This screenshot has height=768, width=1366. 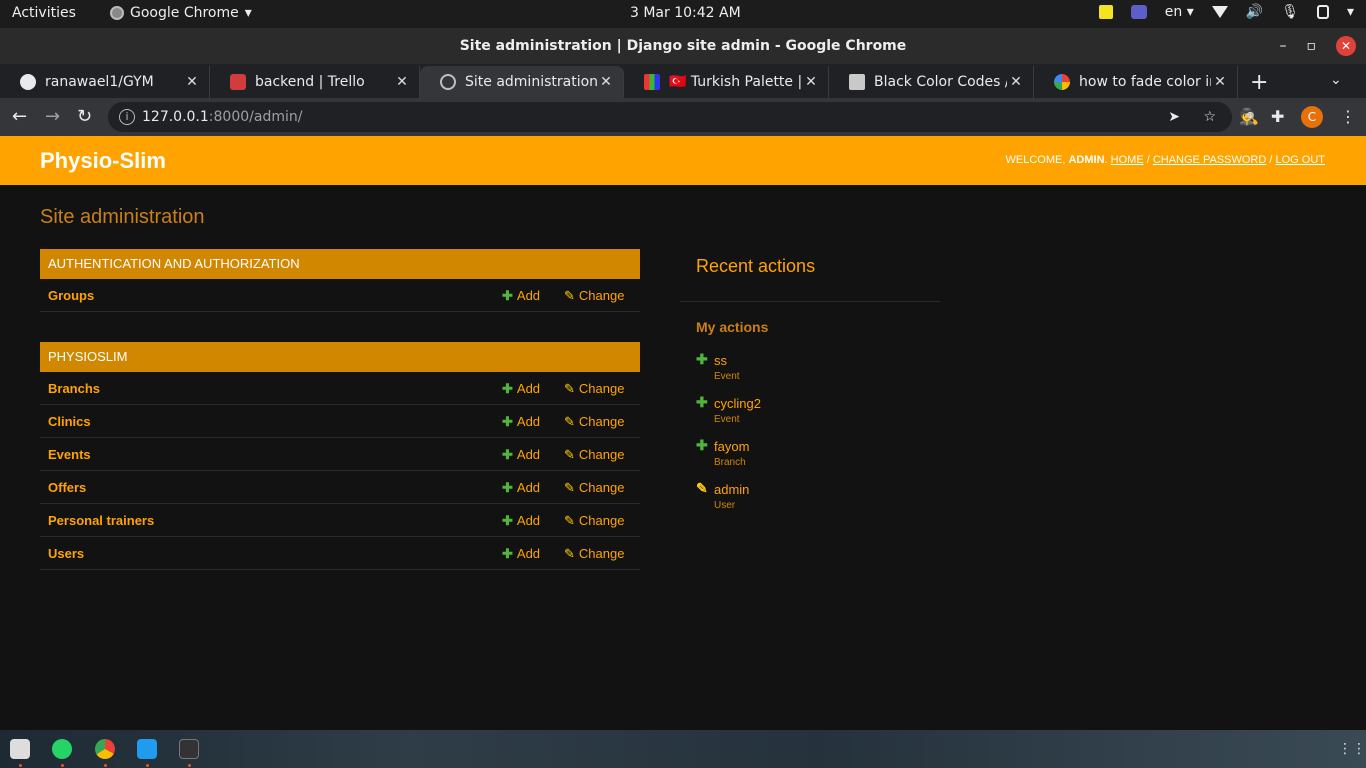 What do you see at coordinates (1290, 12) in the screenshot?
I see `microphone-icon: 🎙` at bounding box center [1290, 12].